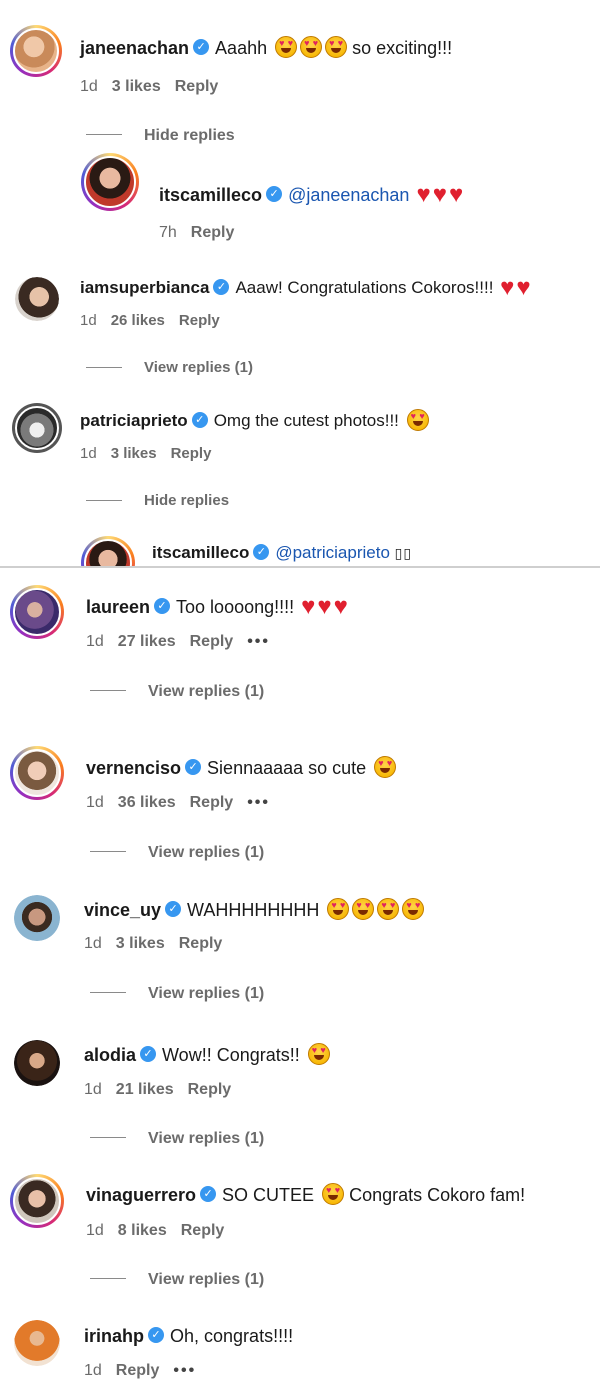  I want to click on likes-count: 27 likes, so click(147, 641).